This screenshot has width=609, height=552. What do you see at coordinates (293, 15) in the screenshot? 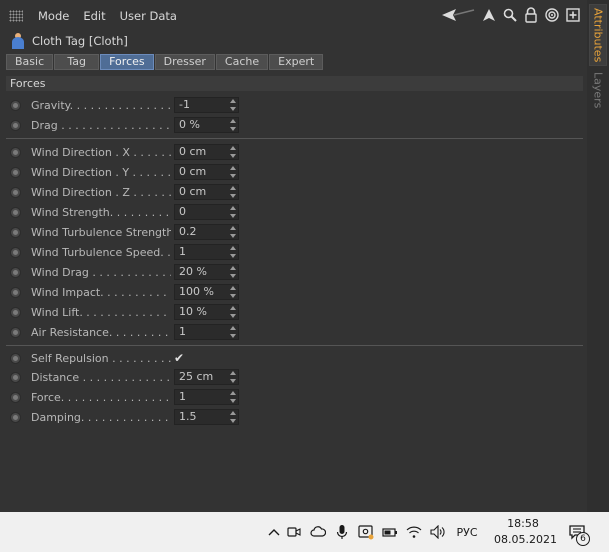
I see `menu-bar: Mode Edit User Data` at bounding box center [293, 15].